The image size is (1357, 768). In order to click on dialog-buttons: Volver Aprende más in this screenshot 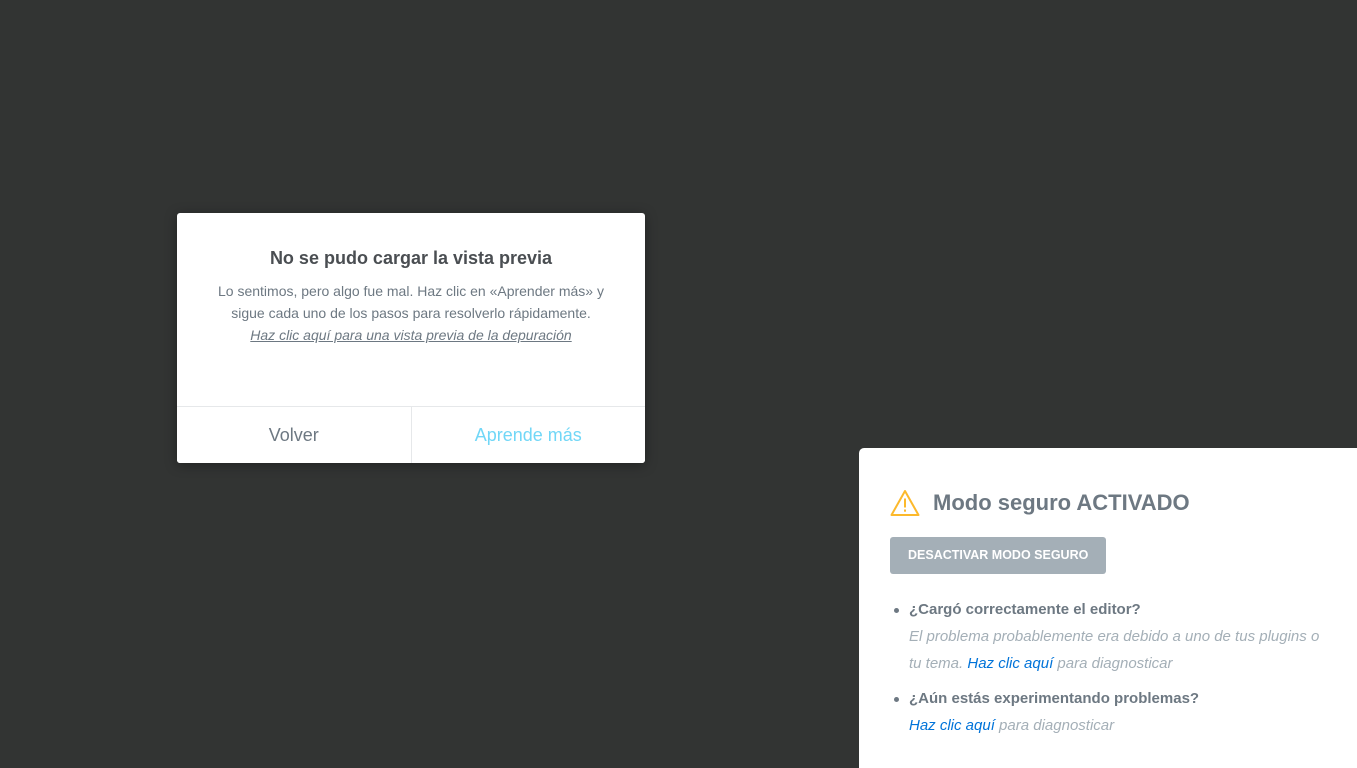, I will do `click(411, 434)`.